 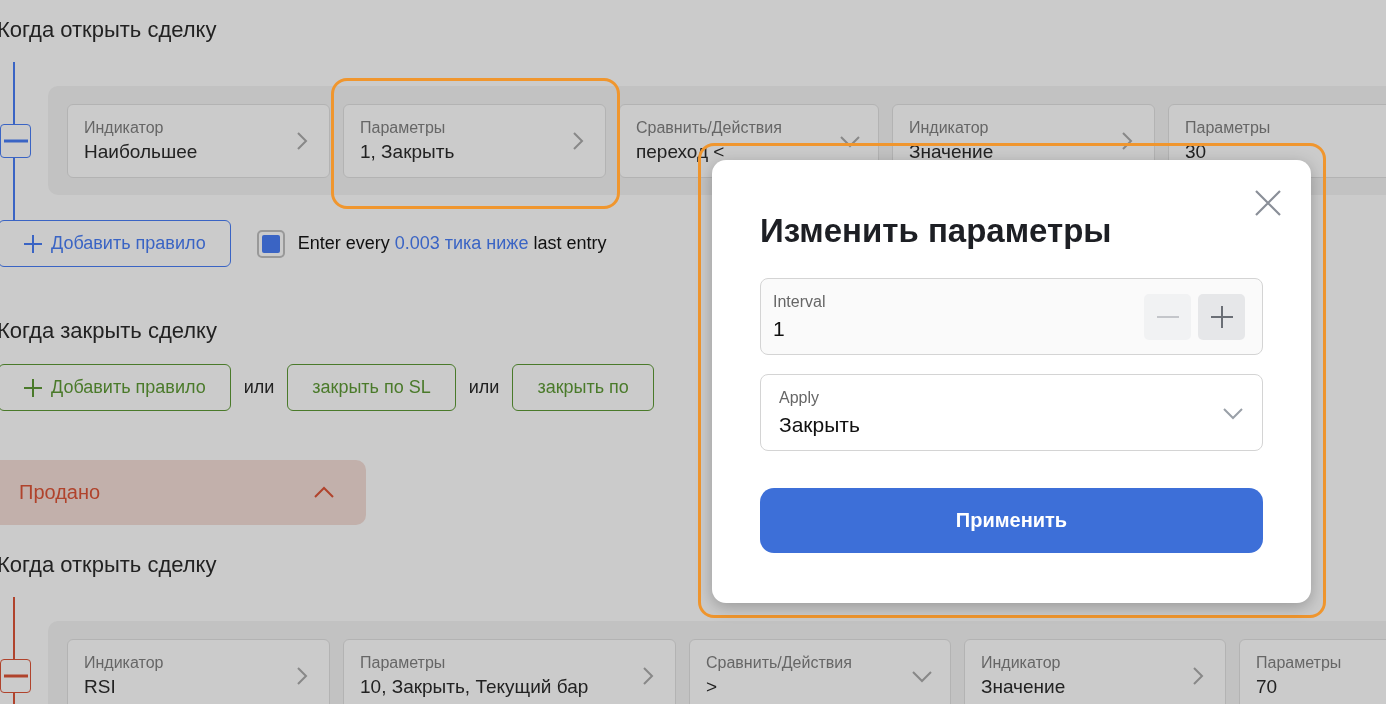 I want to click on card-value: Наибольшее, so click(x=141, y=152).